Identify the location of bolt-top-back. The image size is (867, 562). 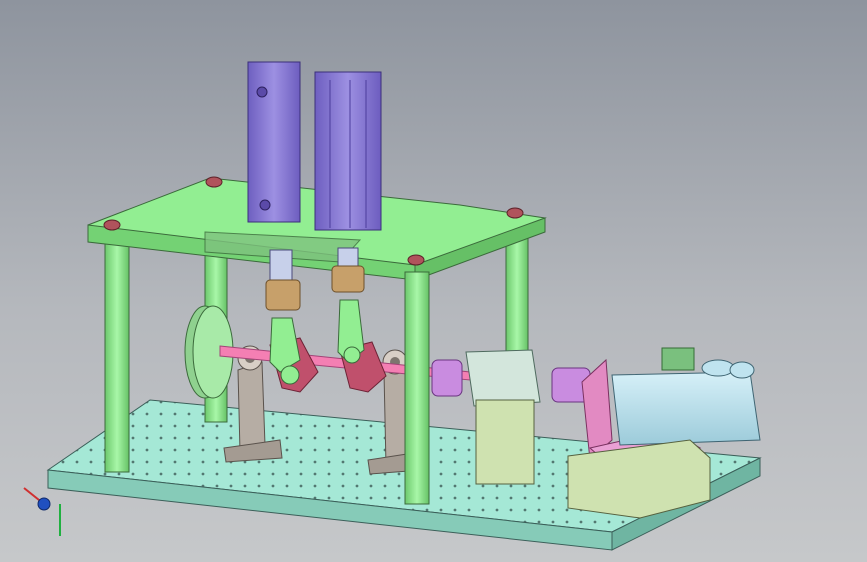
(214, 182).